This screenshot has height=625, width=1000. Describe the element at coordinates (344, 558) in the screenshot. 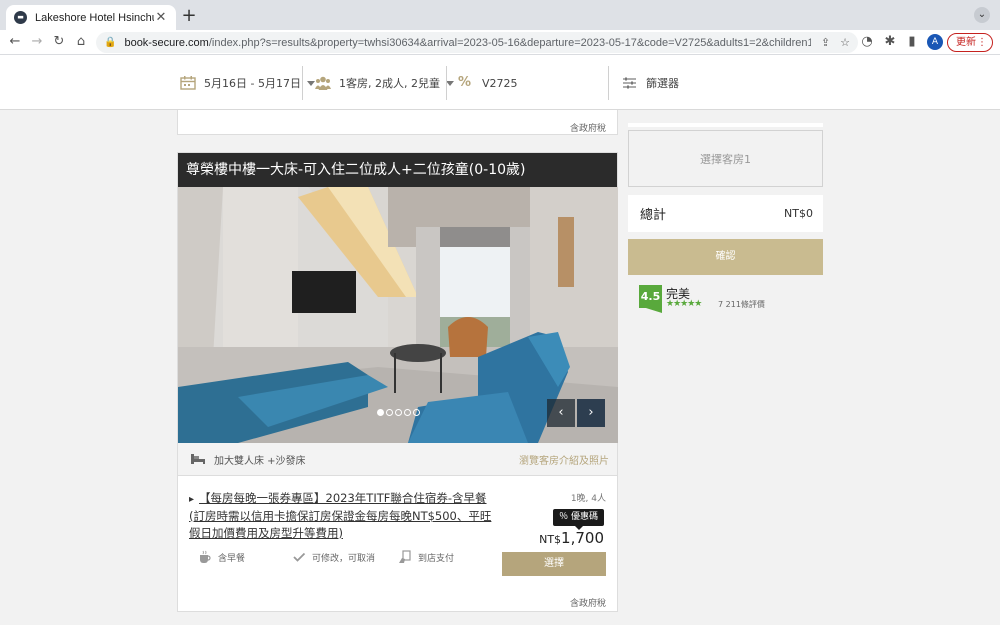

I see `feature-label: 可修改，可取消` at that location.